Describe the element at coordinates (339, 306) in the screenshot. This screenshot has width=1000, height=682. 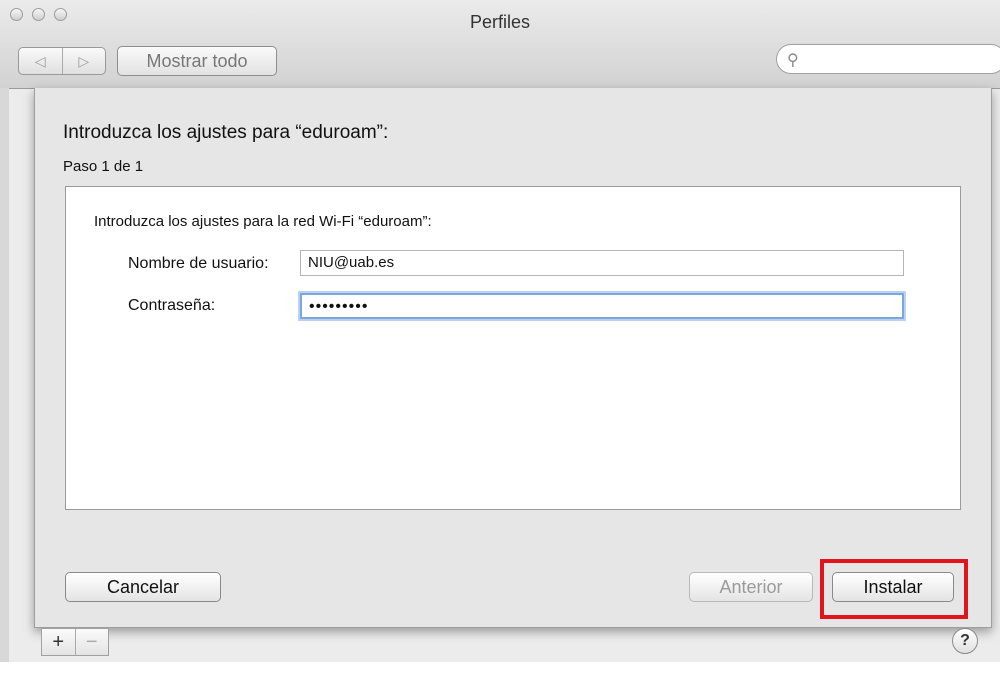
I see `password-mask: •••••••••` at that location.